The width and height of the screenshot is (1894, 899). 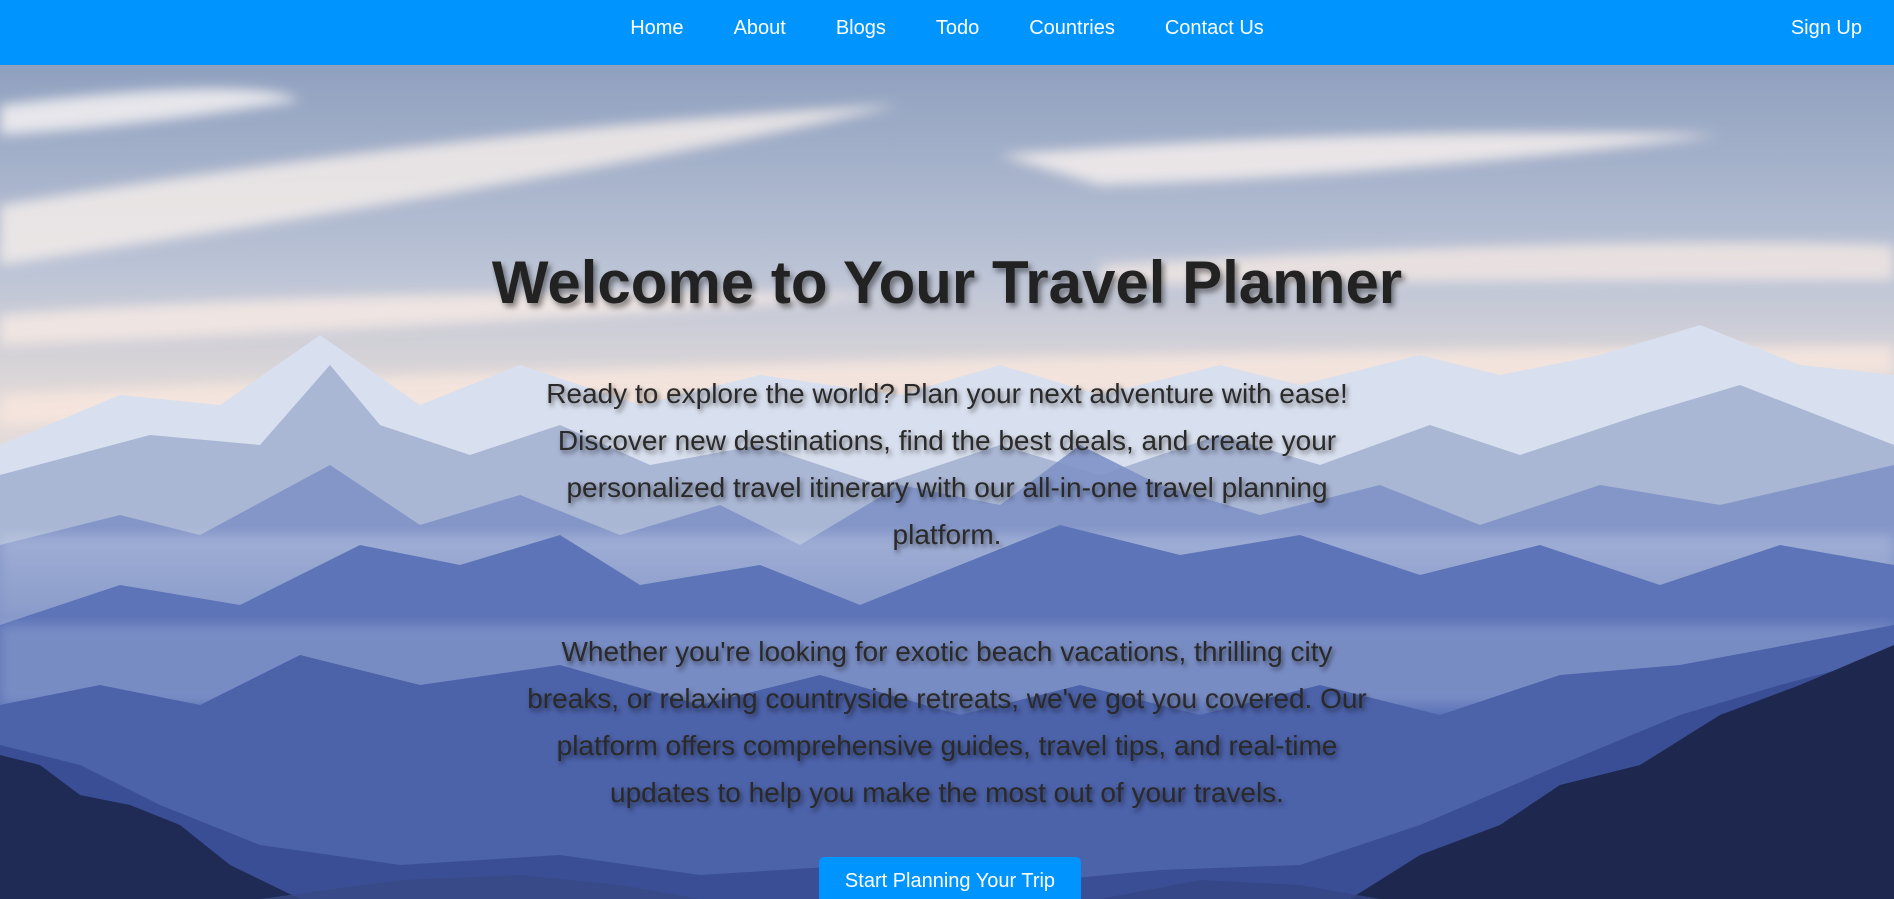 What do you see at coordinates (760, 28) in the screenshot?
I see `nav-about-link: About` at bounding box center [760, 28].